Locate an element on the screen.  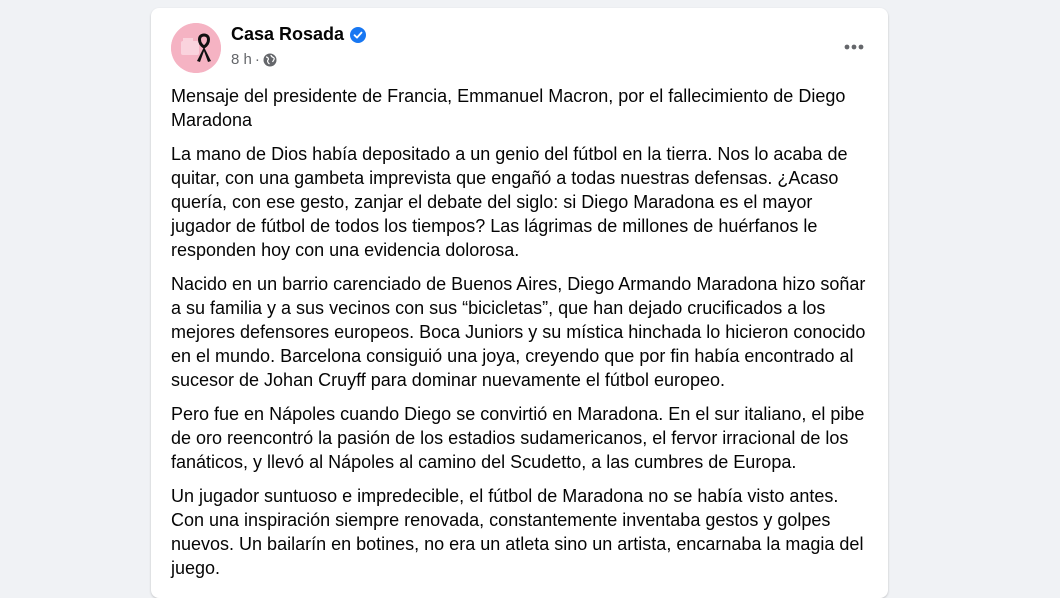
post-header: Casa Rosada 8 h · is located at coordinates (521, 48).